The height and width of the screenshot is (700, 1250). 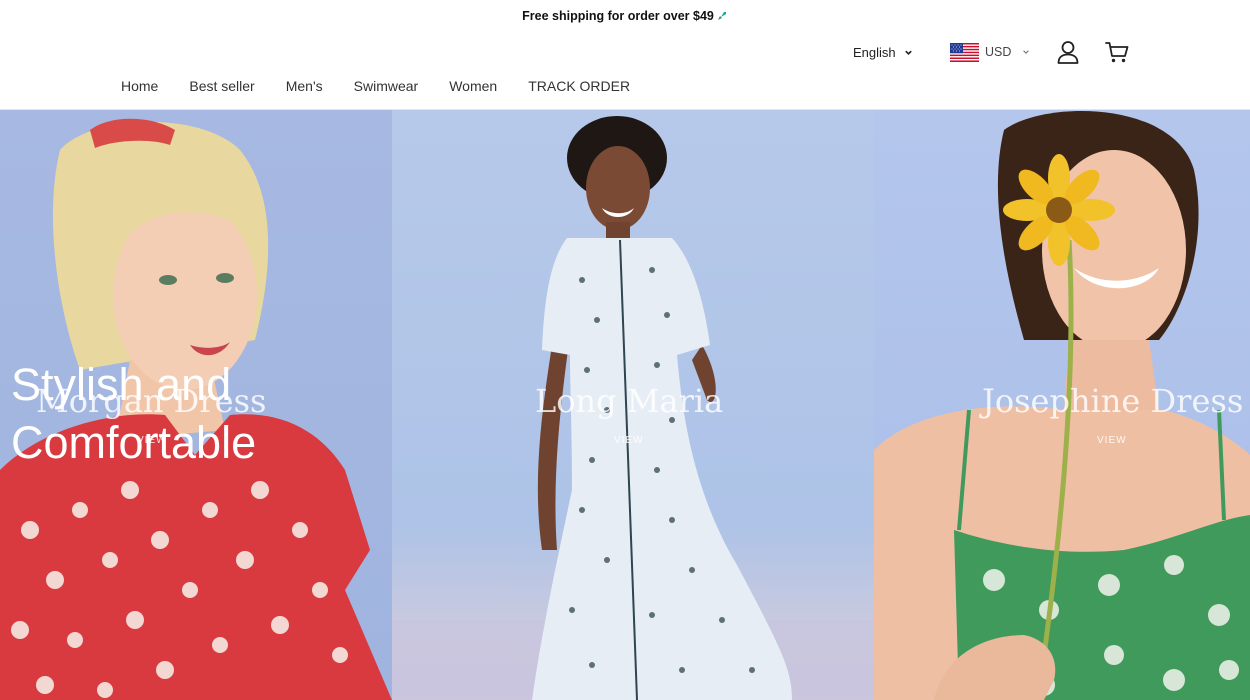 I want to click on currency-selector: USD, so click(x=990, y=52).